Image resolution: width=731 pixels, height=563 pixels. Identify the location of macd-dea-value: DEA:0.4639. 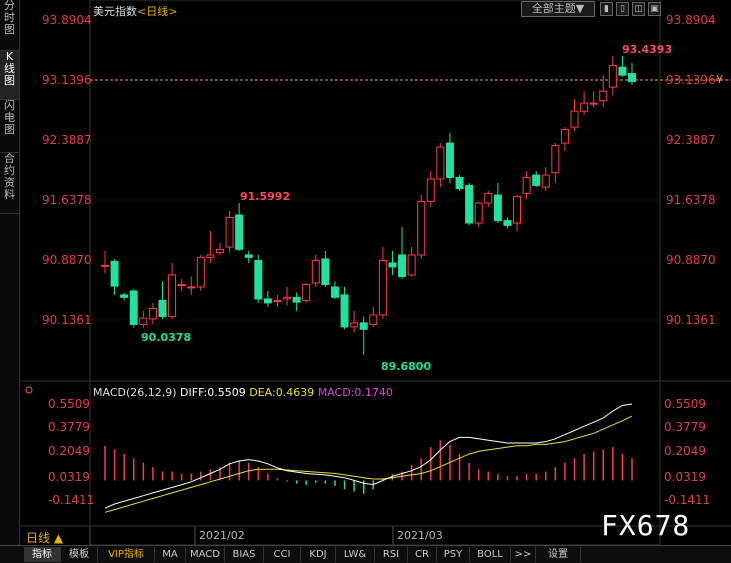
(282, 392).